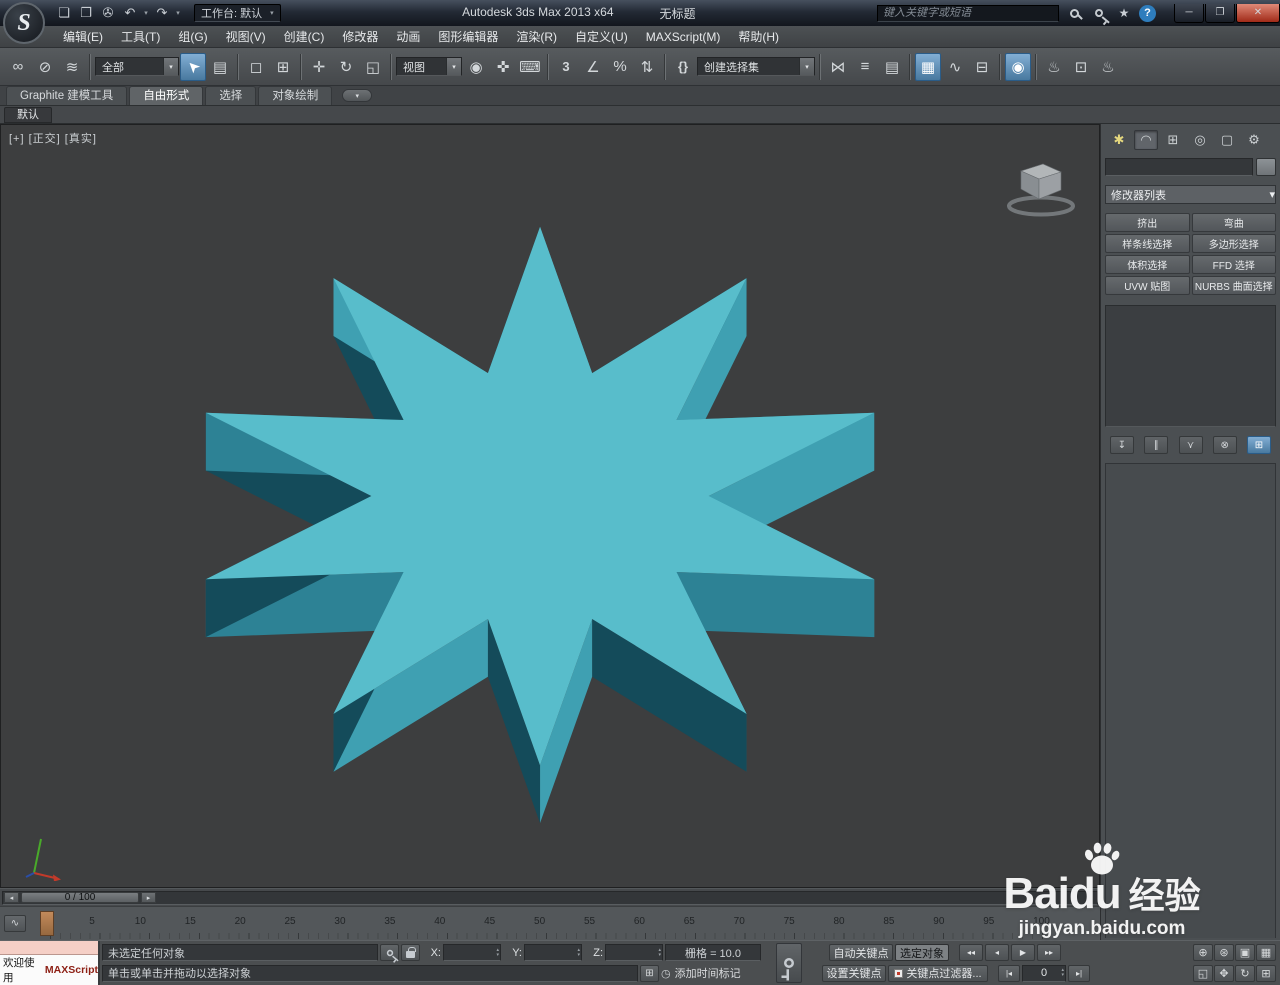 This screenshot has width=1280, height=985. What do you see at coordinates (1044, 973) in the screenshot?
I see `current-frame-field: 0 ▴ ▾` at bounding box center [1044, 973].